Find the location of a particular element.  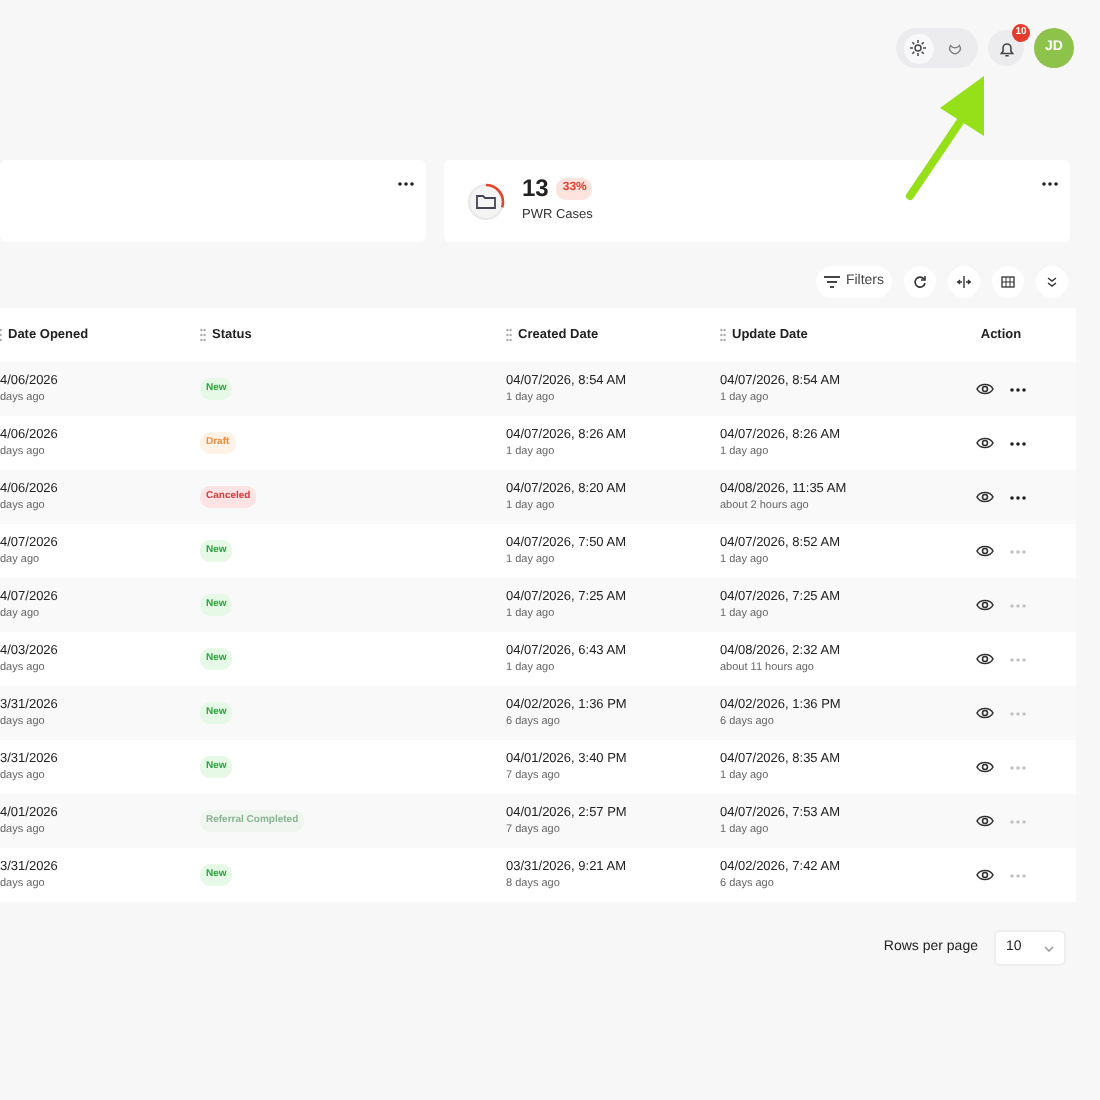

bell-icon is located at coordinates (1006, 48).